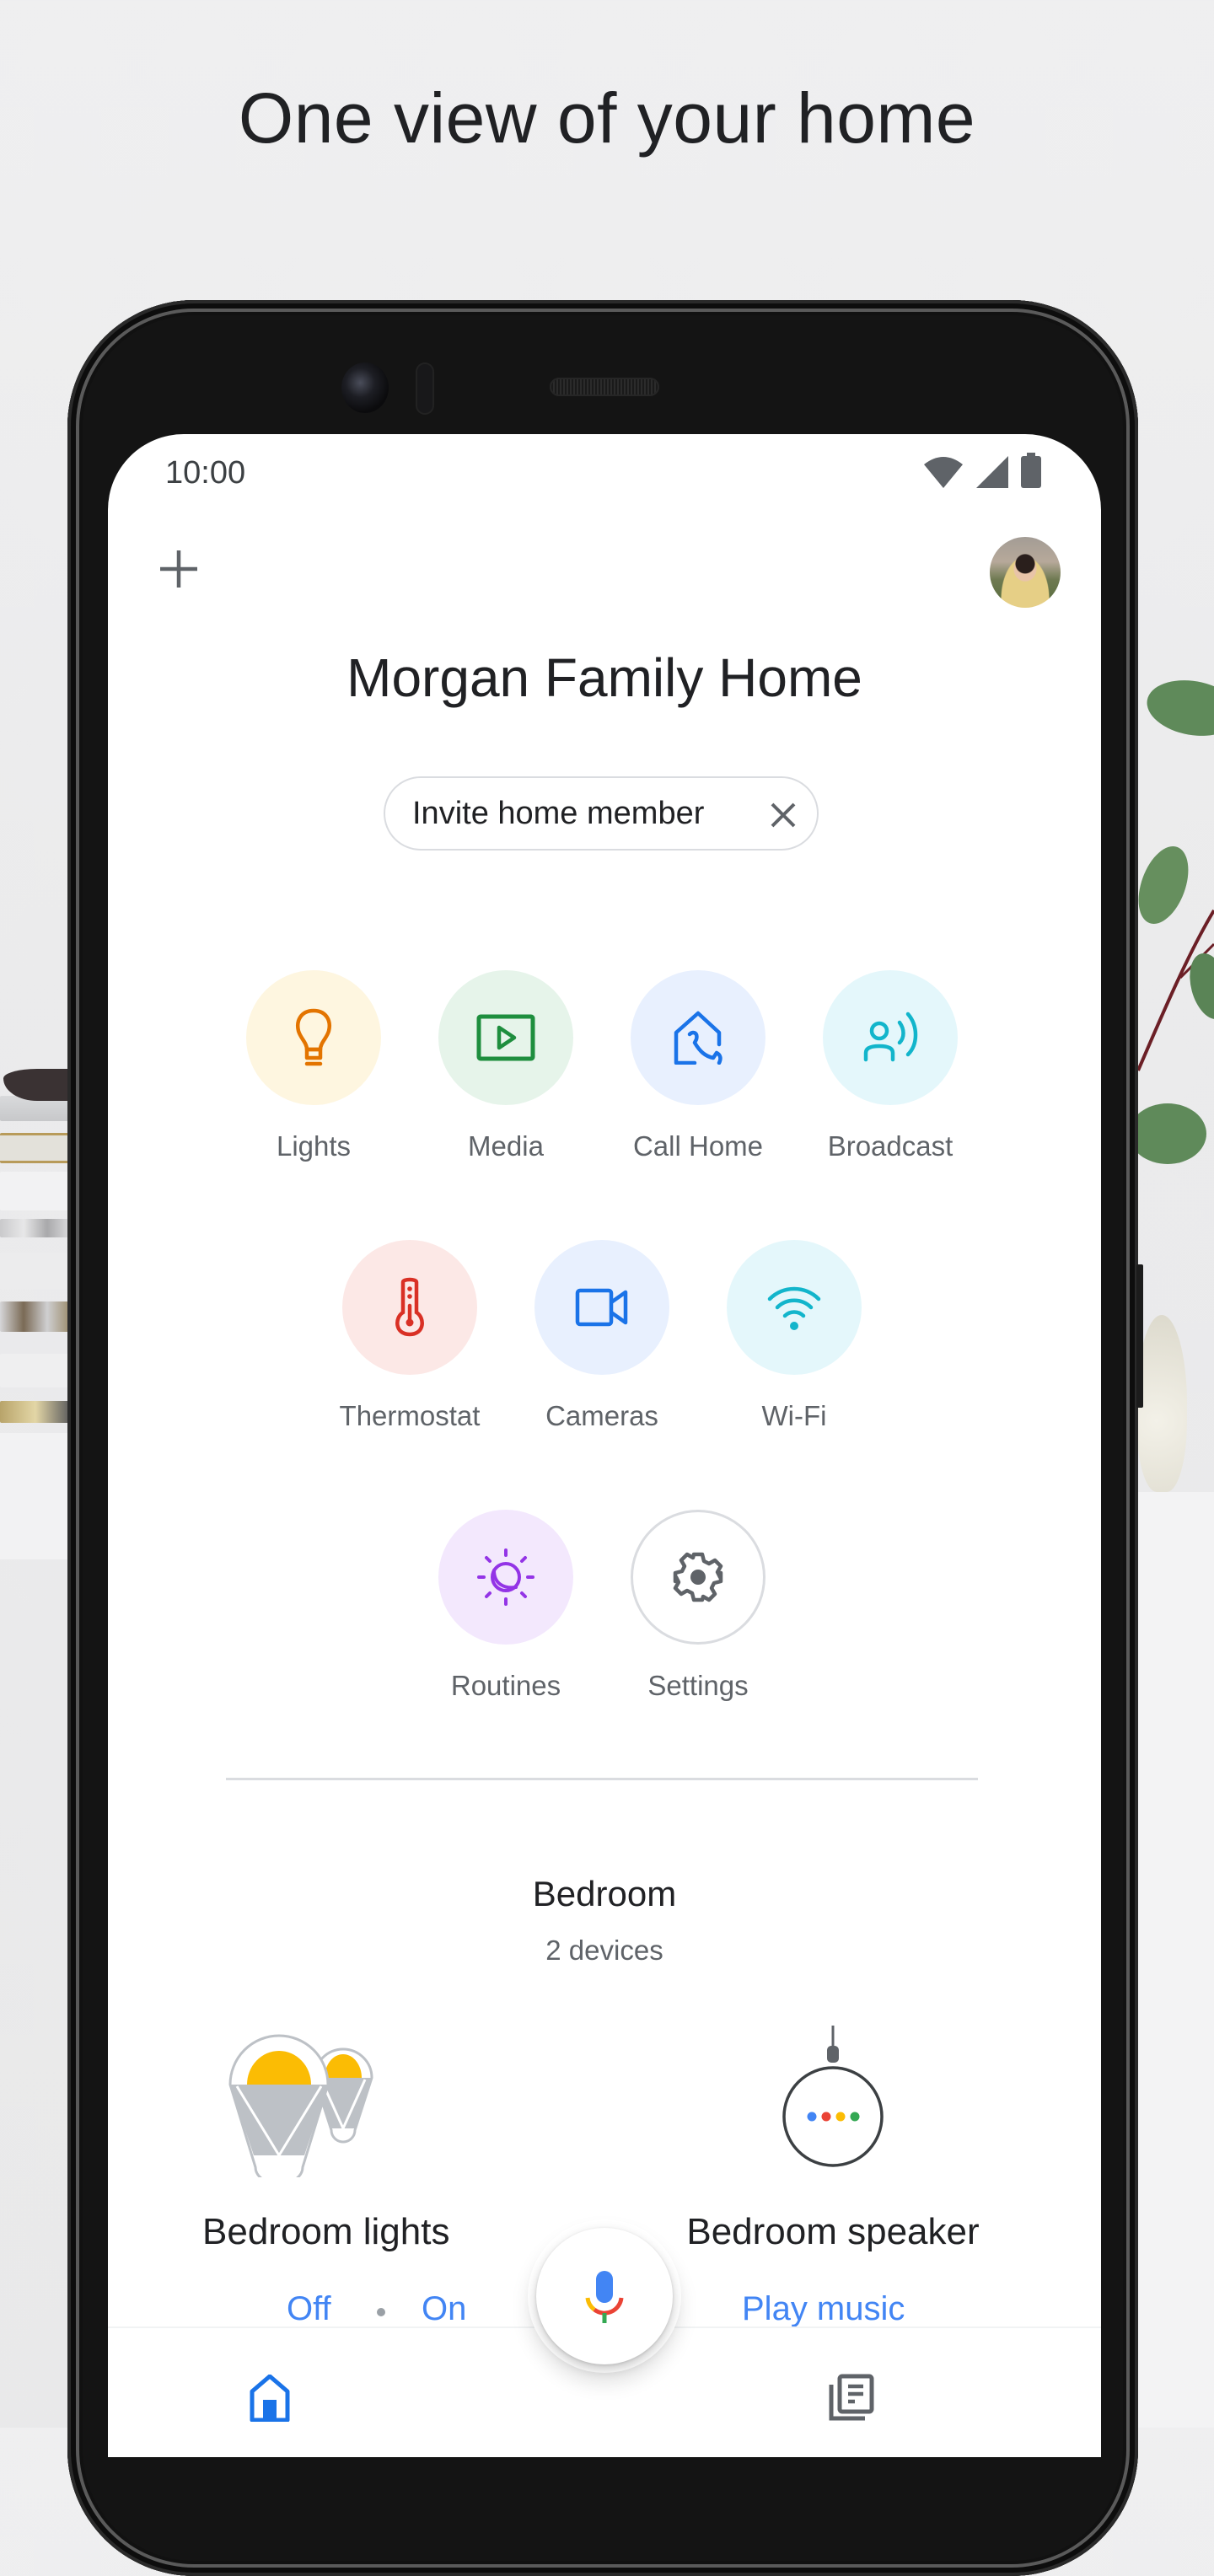 The height and width of the screenshot is (2576, 1214). I want to click on close-icon, so click(783, 815).